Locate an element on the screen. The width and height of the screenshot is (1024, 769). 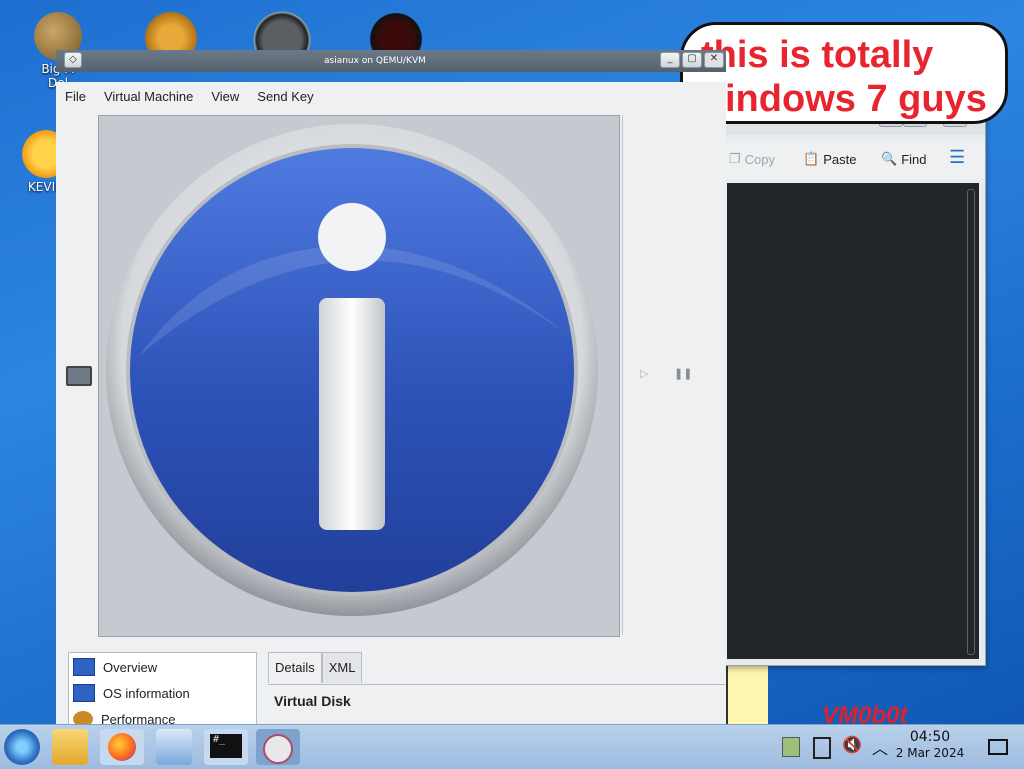
window-title: asianux on QEMU/KVM is located at coordinates (375, 61).